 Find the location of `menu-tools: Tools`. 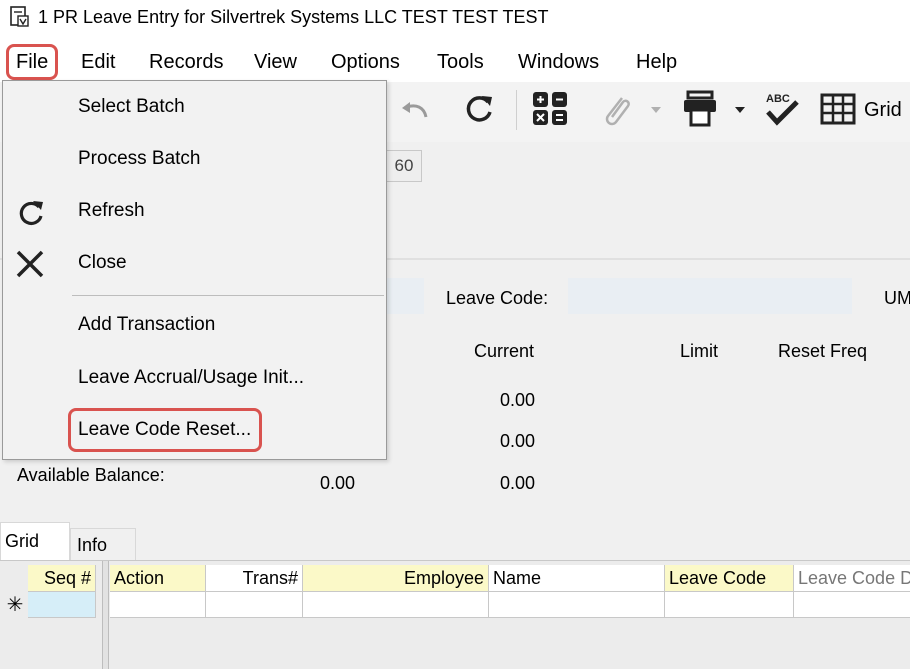

menu-tools: Tools is located at coordinates (460, 62).